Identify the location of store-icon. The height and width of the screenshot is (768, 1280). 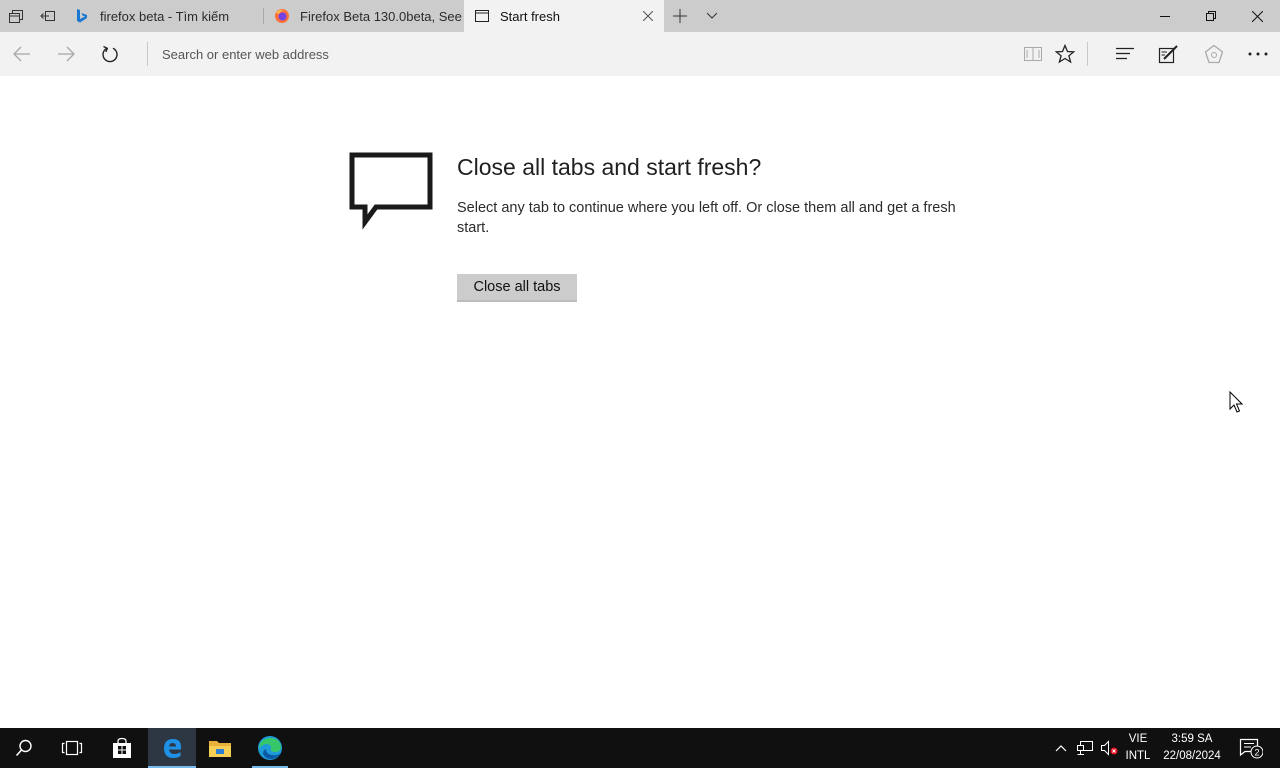
(122, 747).